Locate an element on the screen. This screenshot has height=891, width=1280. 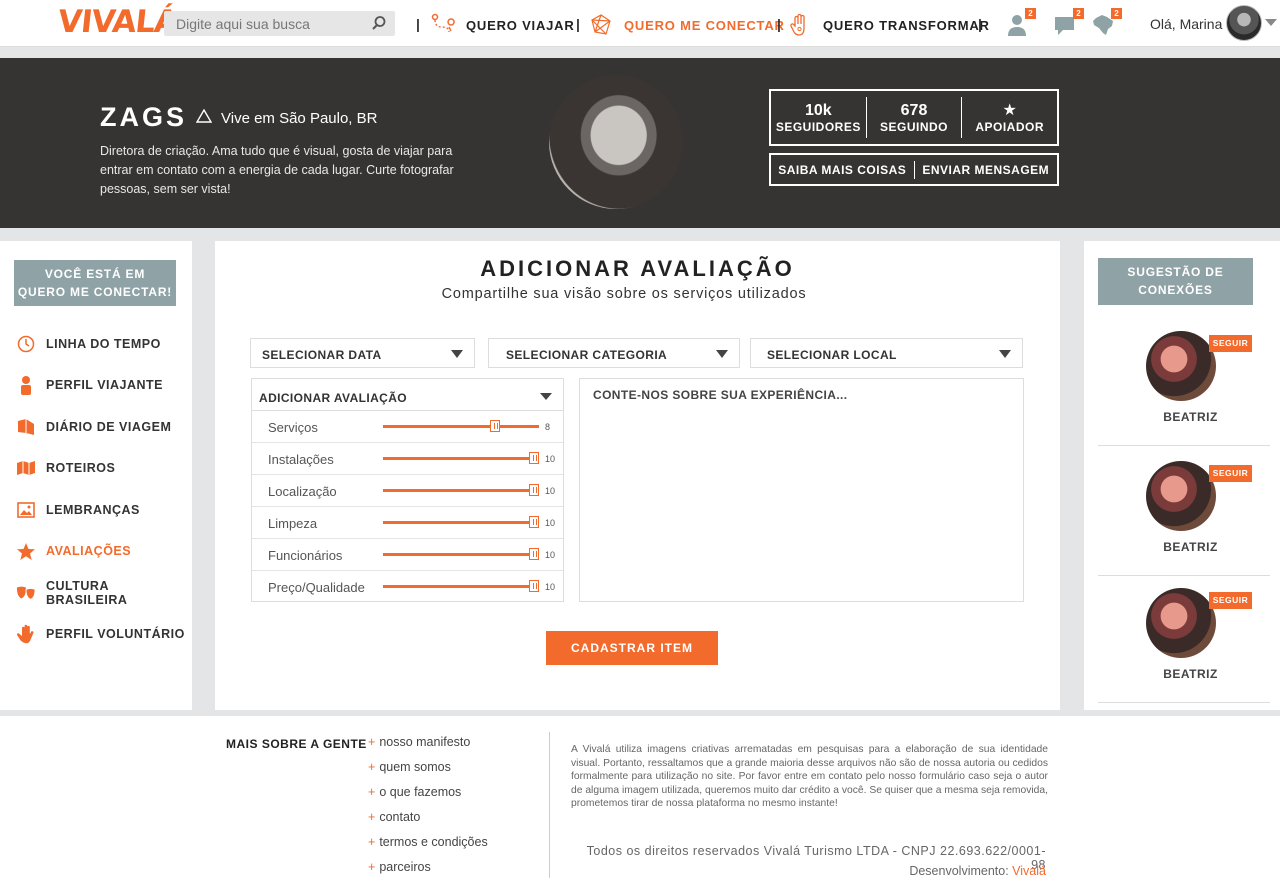
nav-quero-transformar: QUERO TRANSFORMAR is located at coordinates (888, 25).